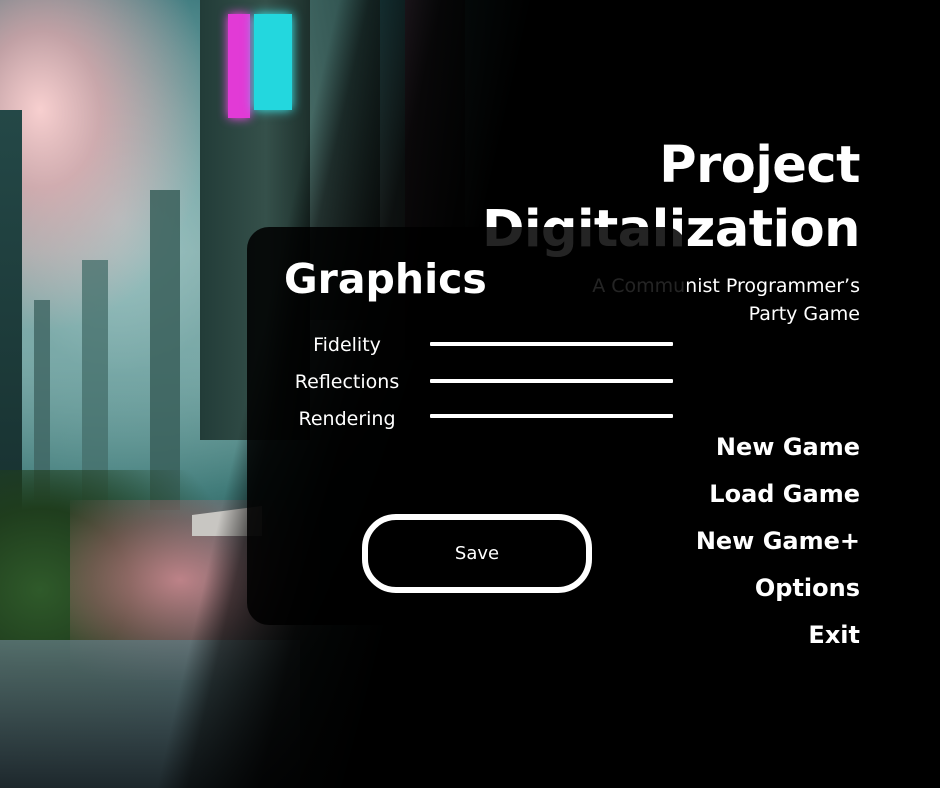 The image size is (940, 788). I want to click on menu-new-game-plus: New Game+, so click(778, 541).